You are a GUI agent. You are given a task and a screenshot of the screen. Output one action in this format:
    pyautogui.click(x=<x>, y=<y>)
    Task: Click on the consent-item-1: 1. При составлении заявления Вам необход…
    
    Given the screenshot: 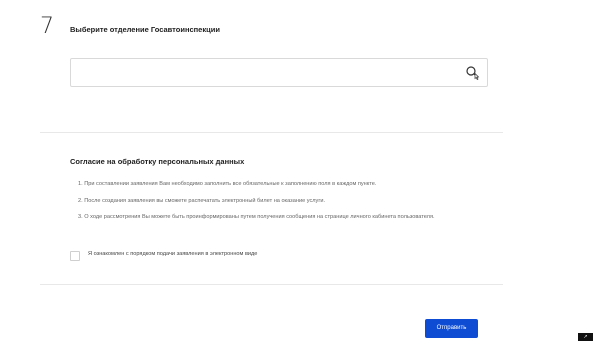 What is the action you would take?
    pyautogui.click(x=227, y=184)
    